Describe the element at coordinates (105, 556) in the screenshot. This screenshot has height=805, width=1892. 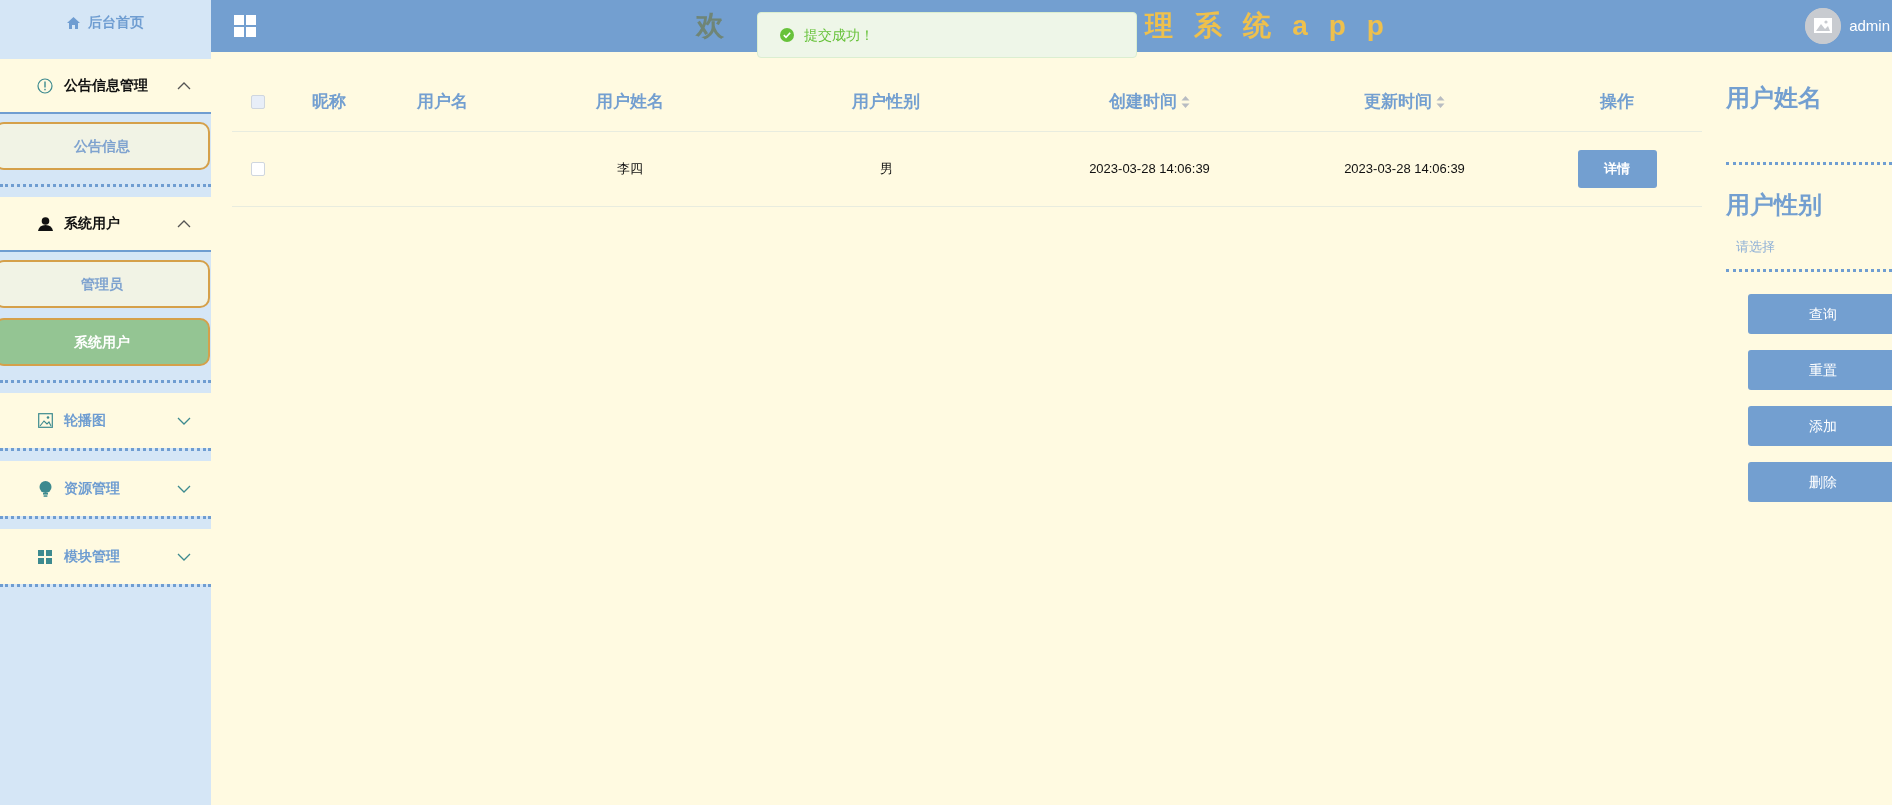
I see `menu-group: 模块管理` at that location.